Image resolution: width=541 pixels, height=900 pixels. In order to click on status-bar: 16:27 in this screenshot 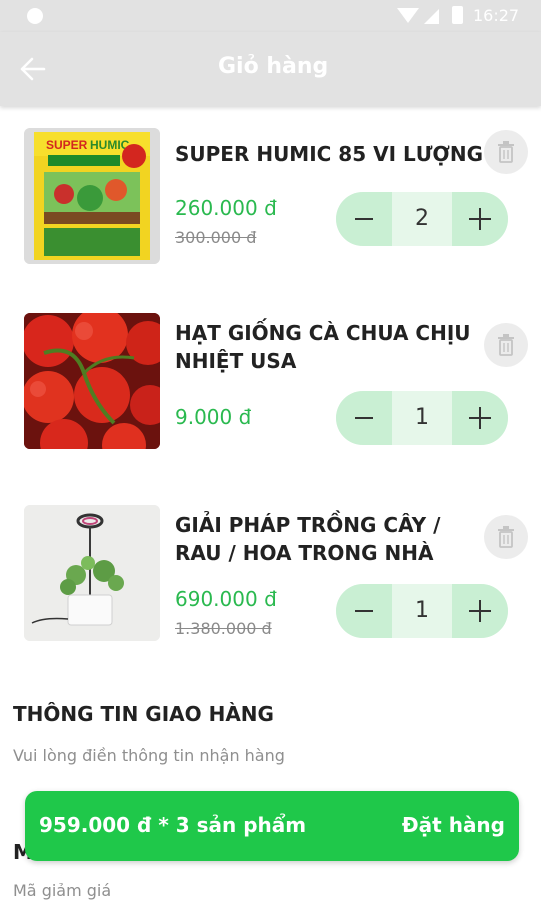, I will do `click(270, 16)`.